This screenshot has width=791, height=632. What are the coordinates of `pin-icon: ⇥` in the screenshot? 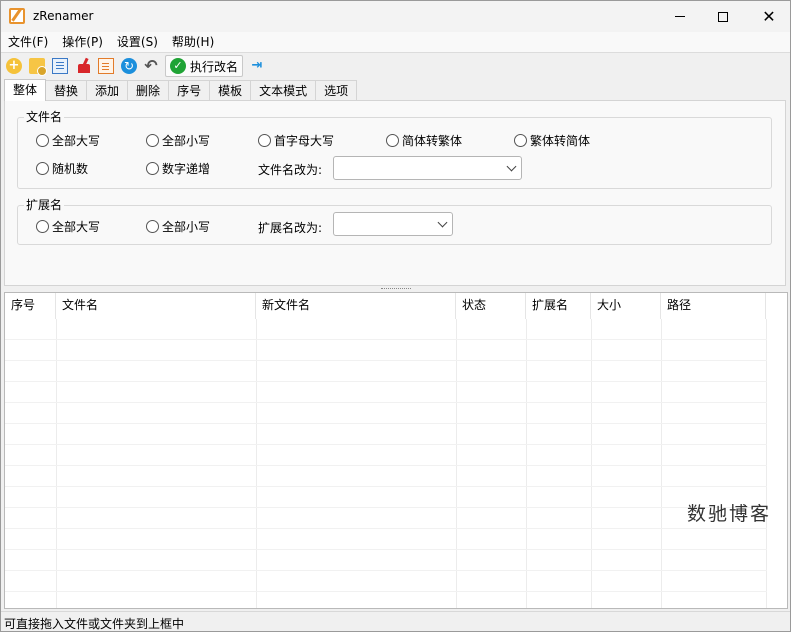 It's located at (257, 66).